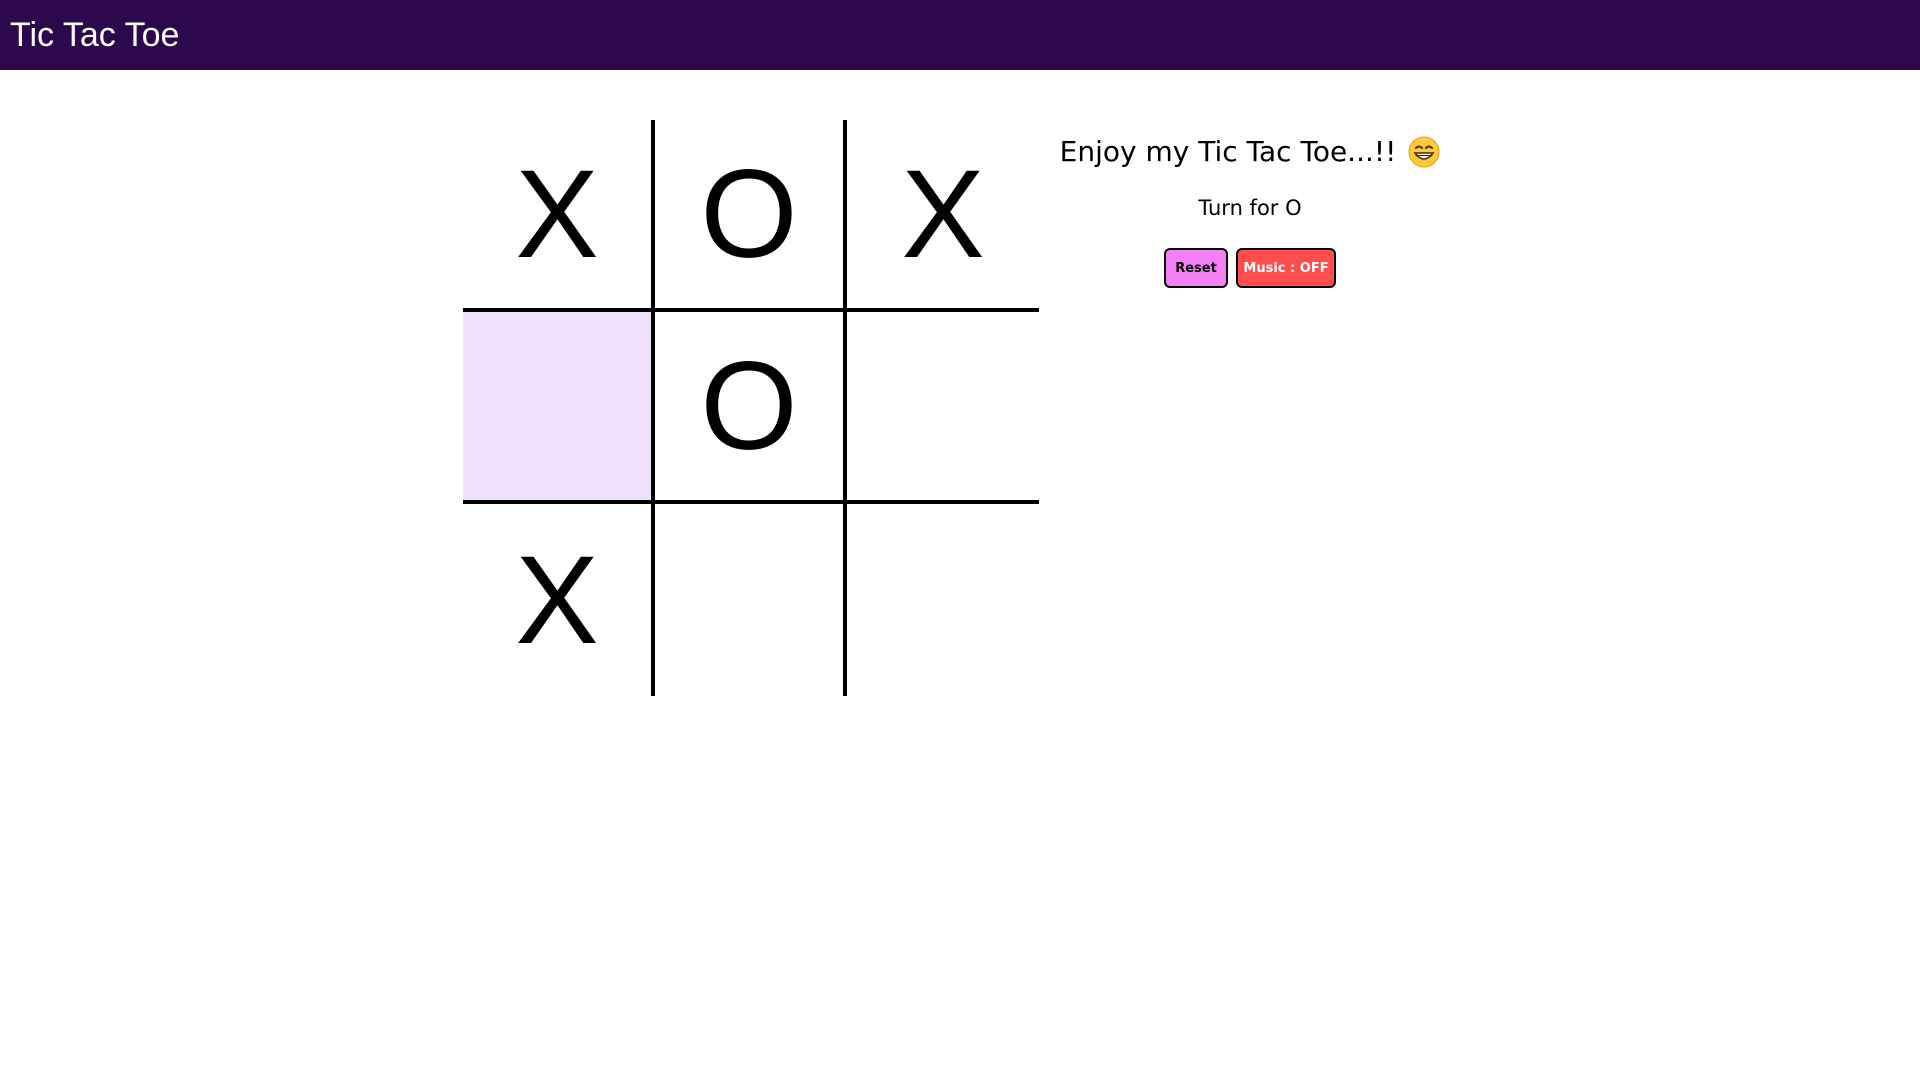  I want to click on board-cell-1: X, so click(559, 216).